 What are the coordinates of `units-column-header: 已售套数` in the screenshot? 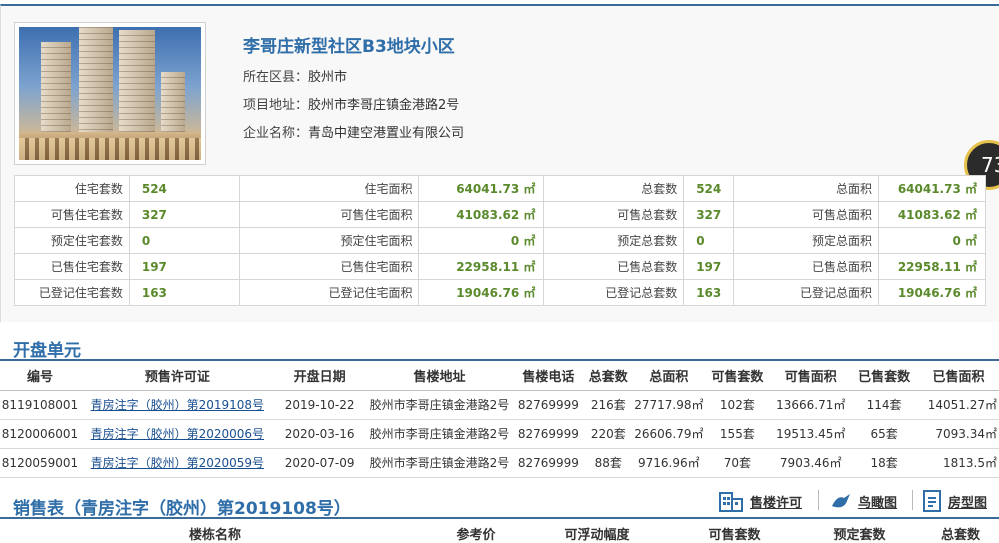 It's located at (884, 376).